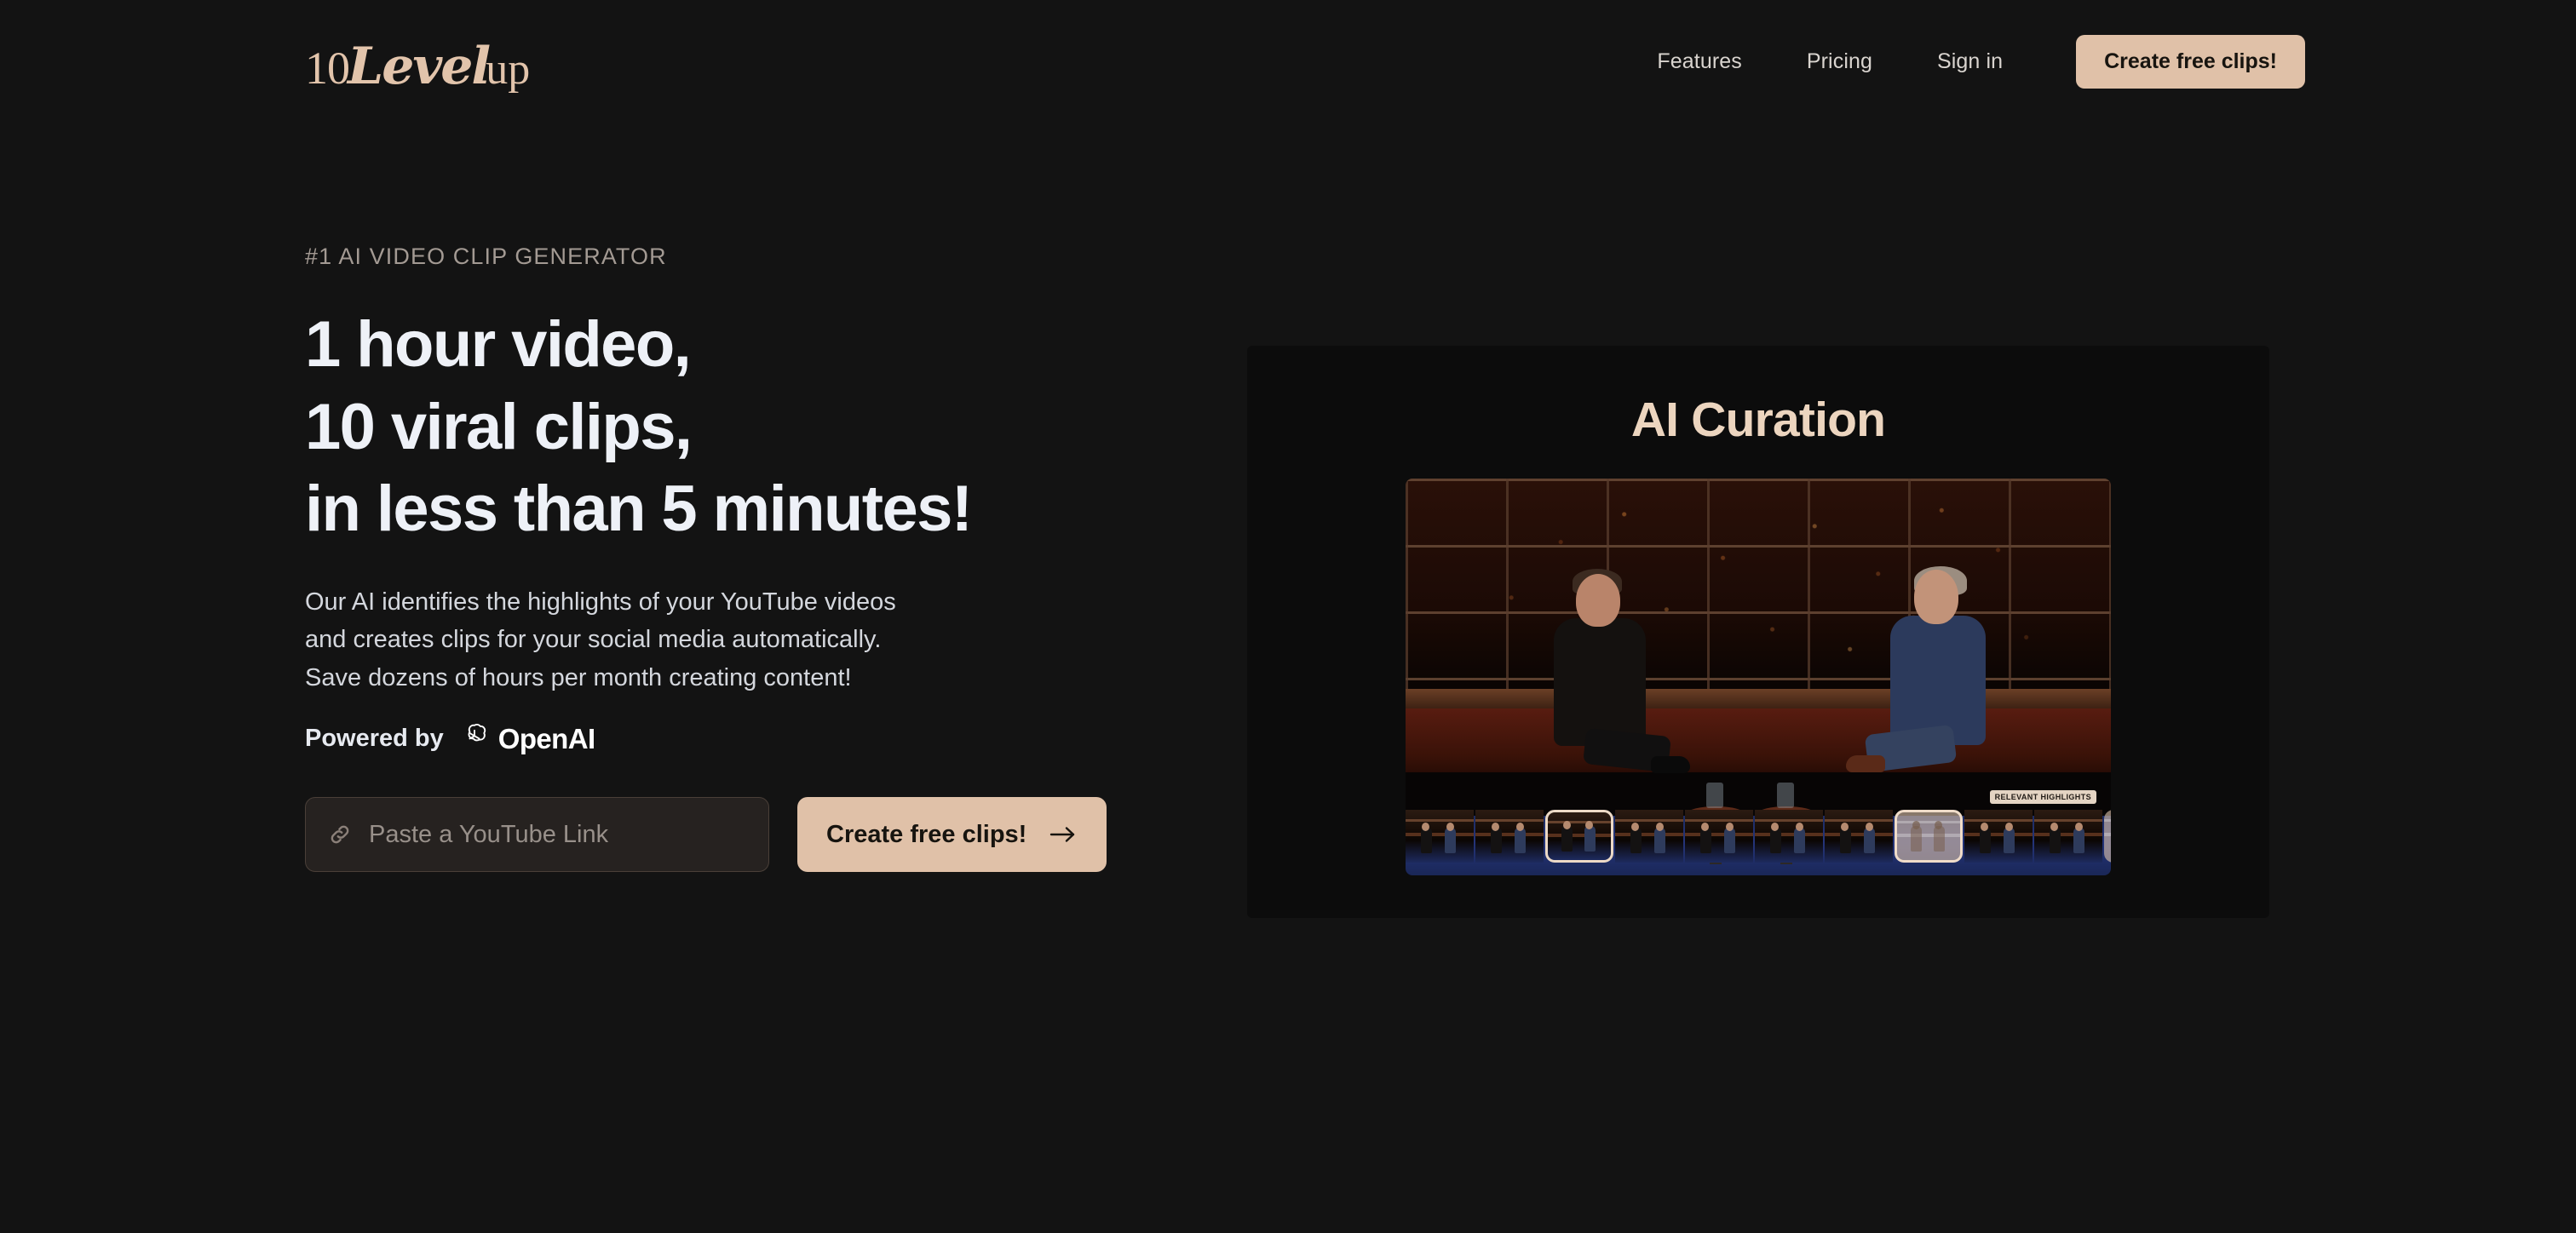 The image size is (2576, 1233). Describe the element at coordinates (475, 738) in the screenshot. I see `openai-logo-icon` at that location.